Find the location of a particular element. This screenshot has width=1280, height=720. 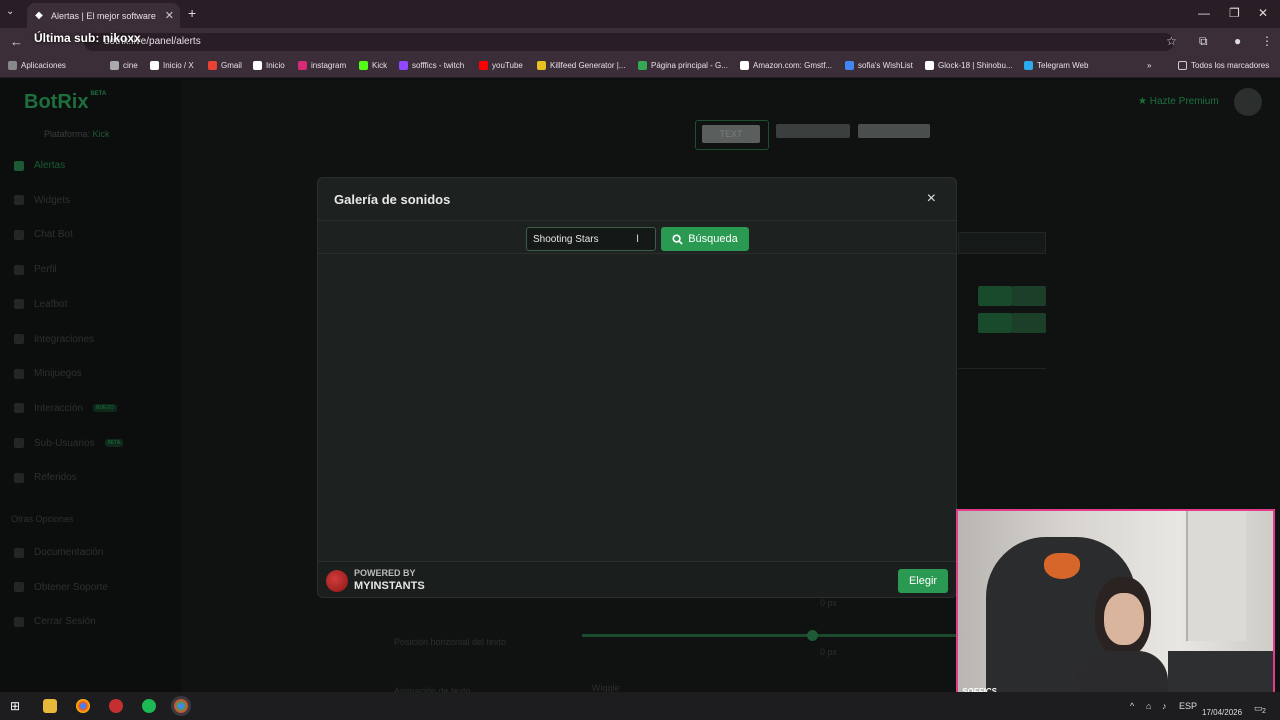

chrome-active-icon is located at coordinates (181, 706).